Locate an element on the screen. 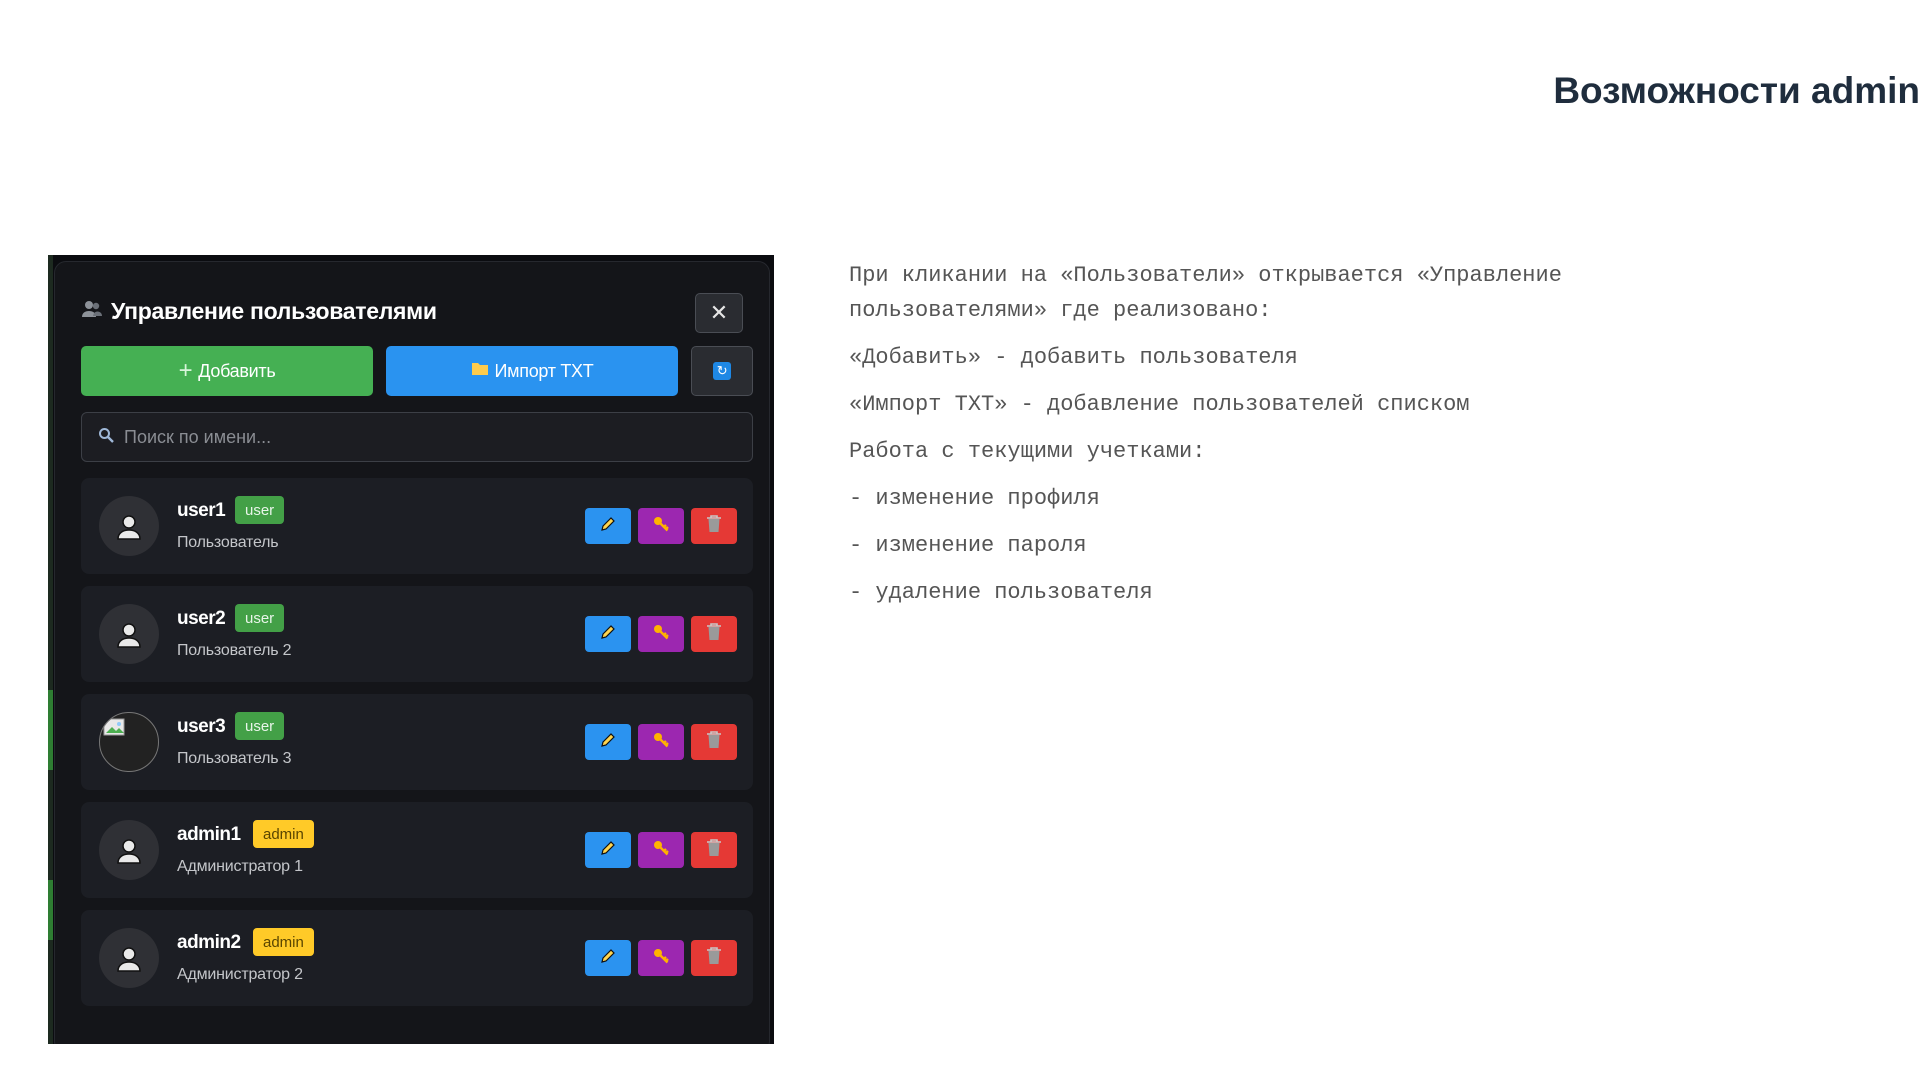 This screenshot has height=1080, width=1920. full-name: Администратор 2 is located at coordinates (240, 974).